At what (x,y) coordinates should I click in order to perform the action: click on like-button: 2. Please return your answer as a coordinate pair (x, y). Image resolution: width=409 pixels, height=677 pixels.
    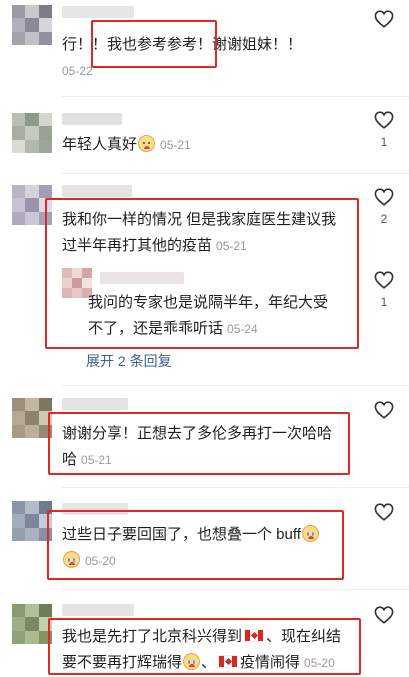
    Looking at the image, I should click on (384, 207).